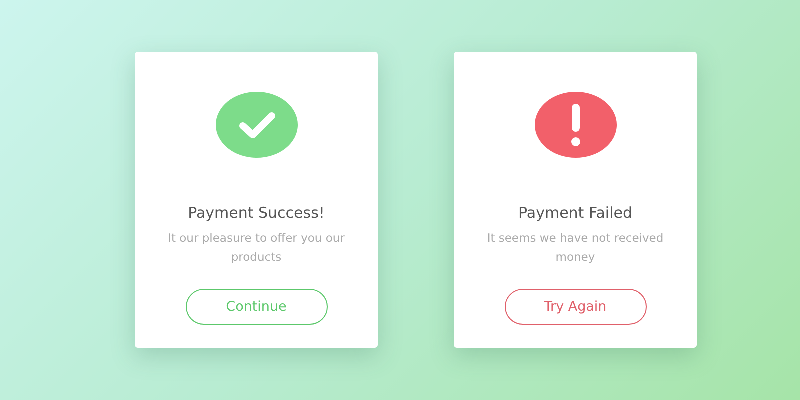 The width and height of the screenshot is (800, 400). I want to click on continue-button: Continue, so click(257, 307).